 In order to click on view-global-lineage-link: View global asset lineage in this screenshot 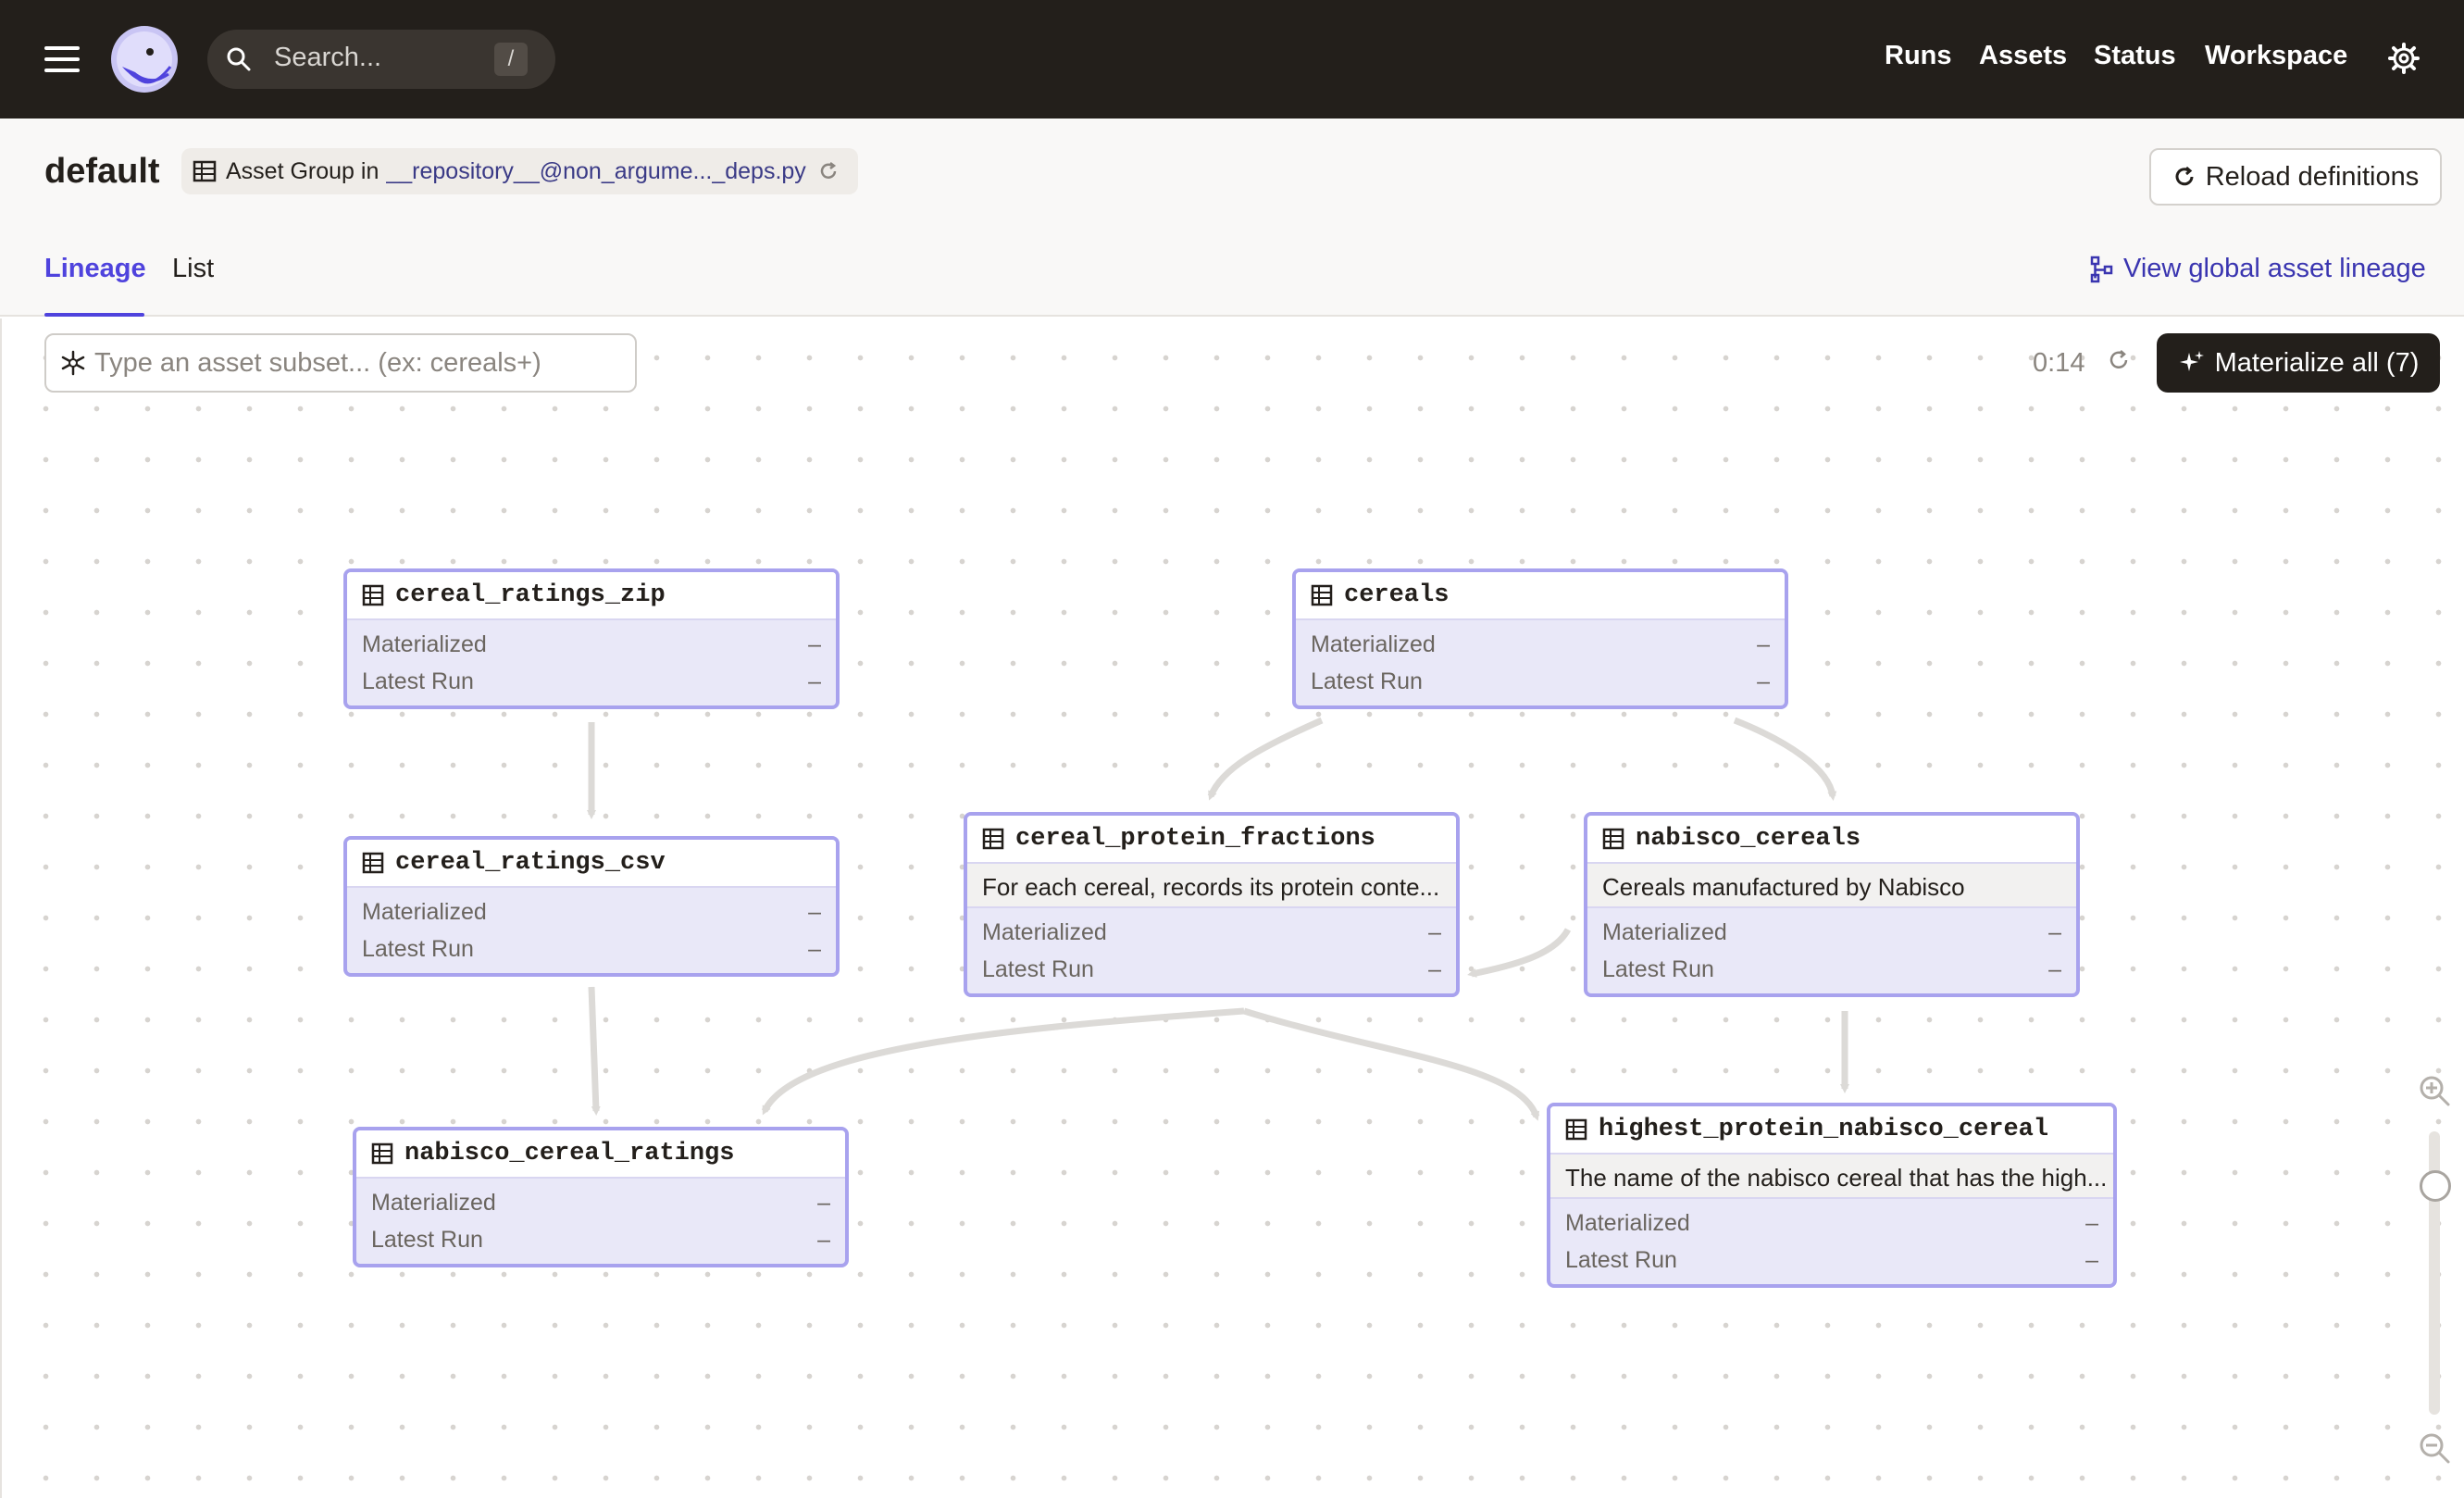, I will do `click(2258, 269)`.